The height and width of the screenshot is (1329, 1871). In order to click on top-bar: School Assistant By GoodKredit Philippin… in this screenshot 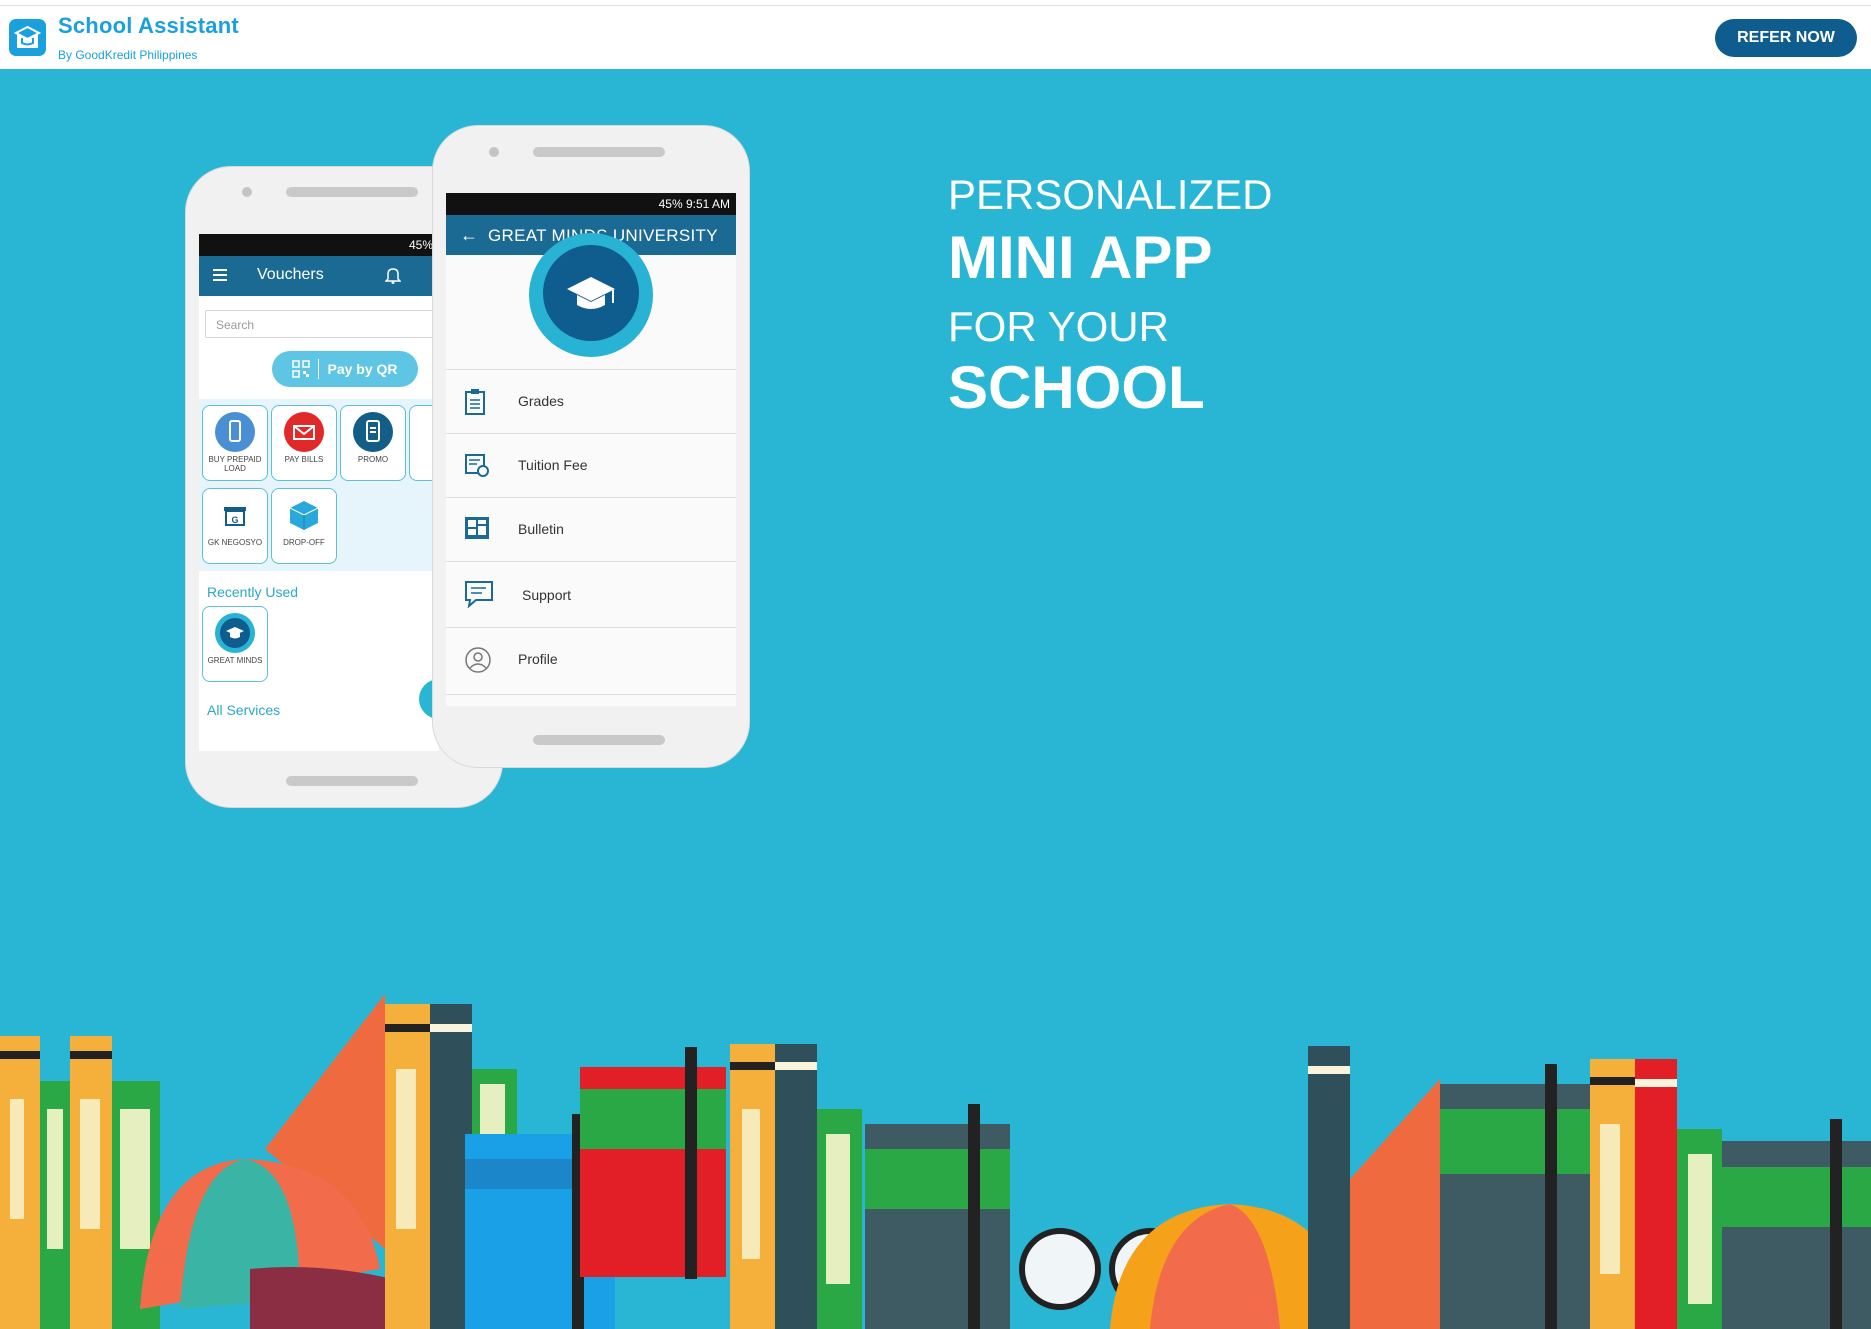, I will do `click(935, 37)`.